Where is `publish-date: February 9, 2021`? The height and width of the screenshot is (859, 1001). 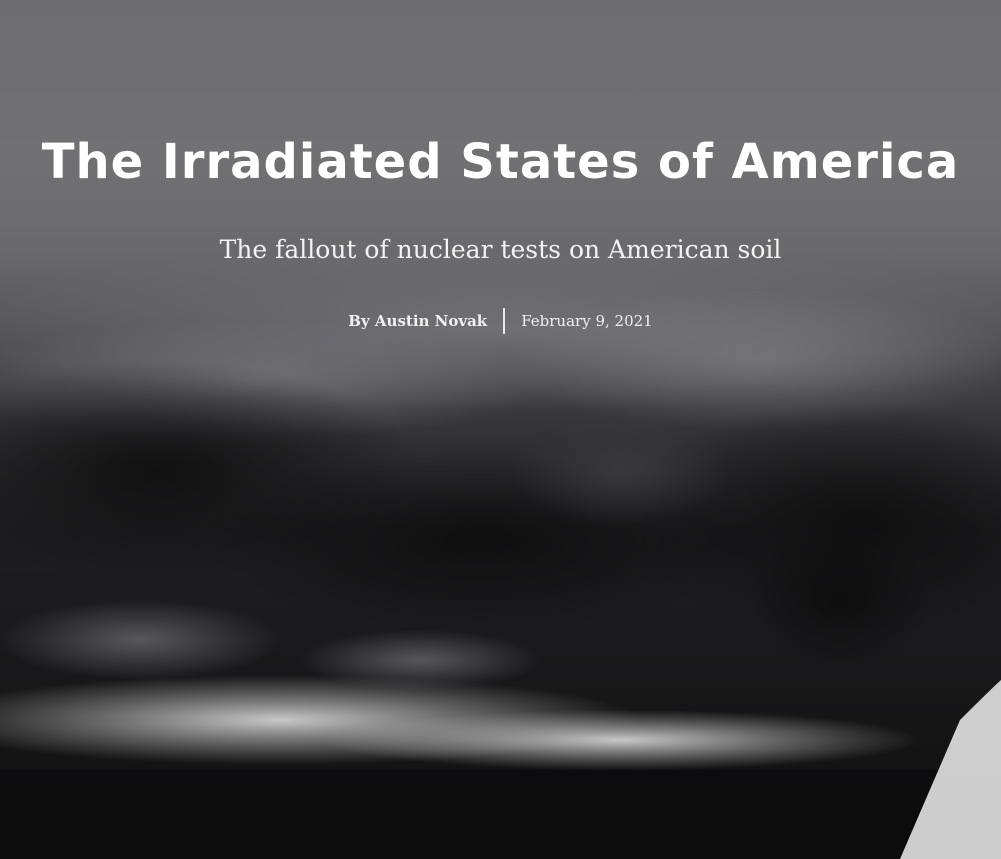 publish-date: February 9, 2021 is located at coordinates (587, 321).